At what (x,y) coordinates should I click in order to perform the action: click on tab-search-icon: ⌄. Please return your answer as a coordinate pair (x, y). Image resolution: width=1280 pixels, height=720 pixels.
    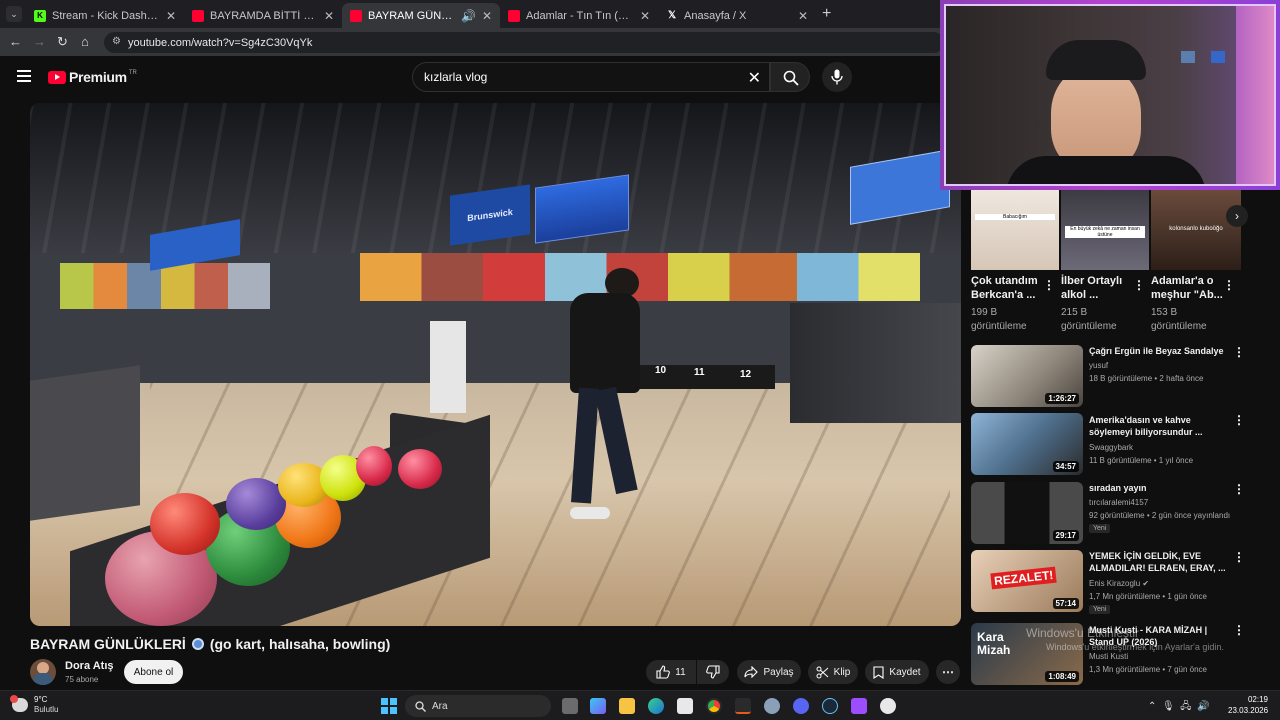
    Looking at the image, I should click on (14, 14).